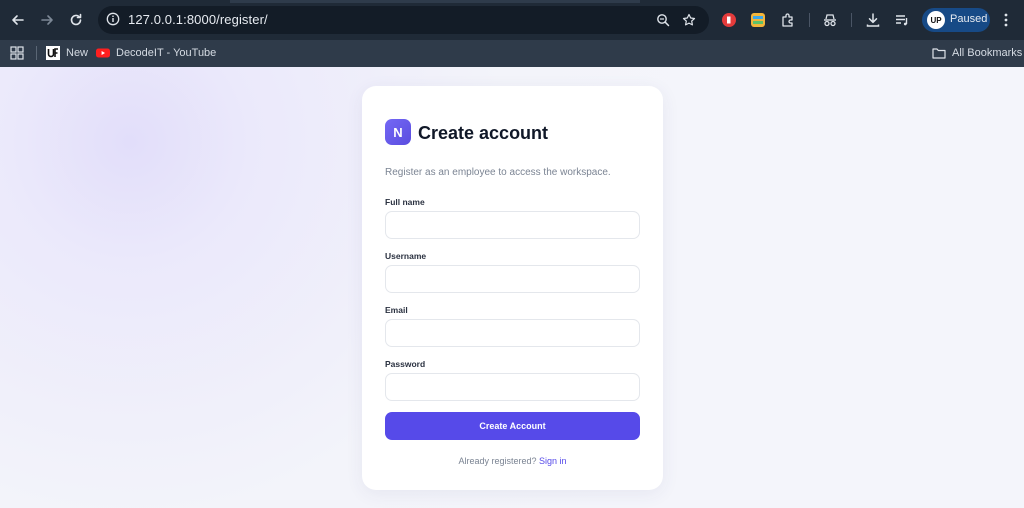 The width and height of the screenshot is (1024, 508). I want to click on extension-red-icon, so click(729, 20).